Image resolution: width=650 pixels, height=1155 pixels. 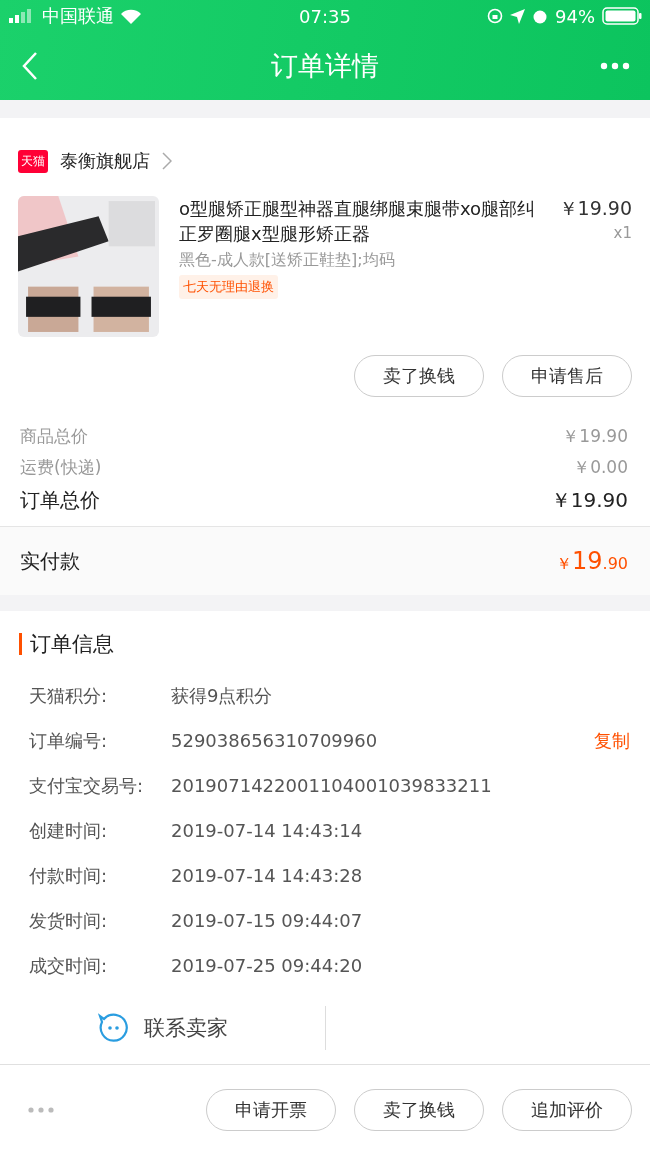 I want to click on info-label: 创建时间:, so click(x=69, y=830).